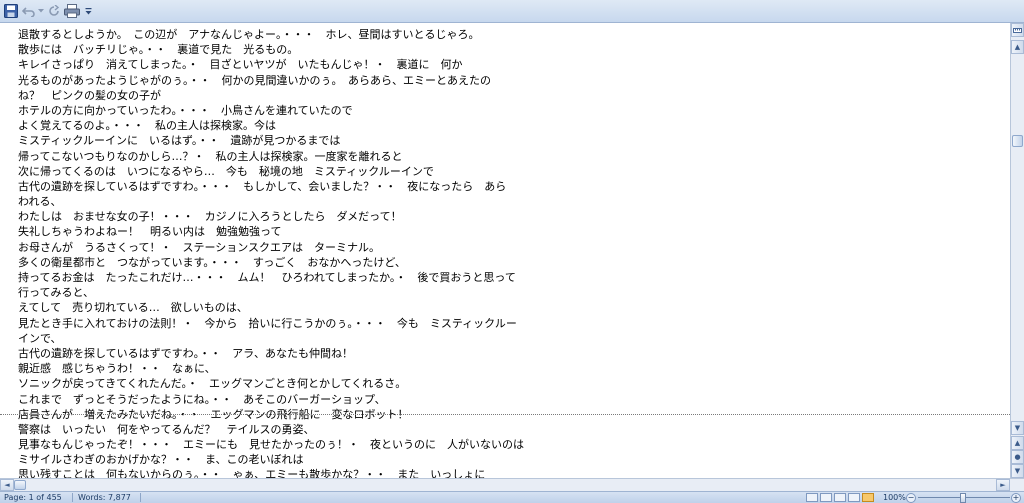 The width and height of the screenshot is (1024, 503). Describe the element at coordinates (840, 497) in the screenshot. I see `web-layout-view-button` at that location.